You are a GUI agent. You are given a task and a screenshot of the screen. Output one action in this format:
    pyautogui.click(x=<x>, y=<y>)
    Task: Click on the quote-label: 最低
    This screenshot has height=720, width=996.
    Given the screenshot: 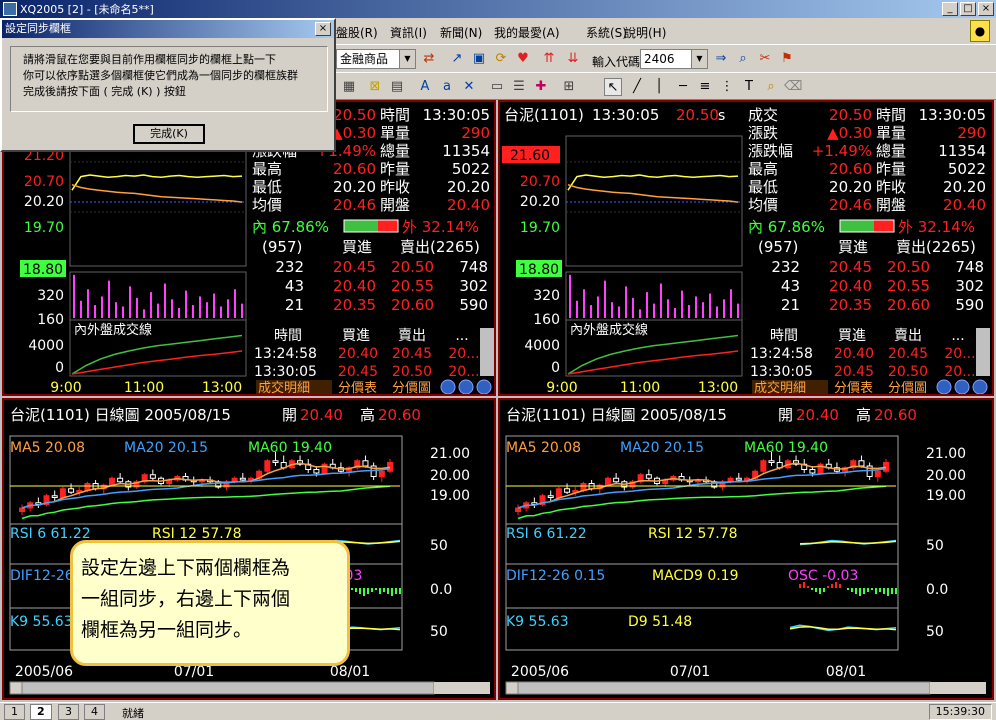 What is the action you would take?
    pyautogui.click(x=267, y=187)
    